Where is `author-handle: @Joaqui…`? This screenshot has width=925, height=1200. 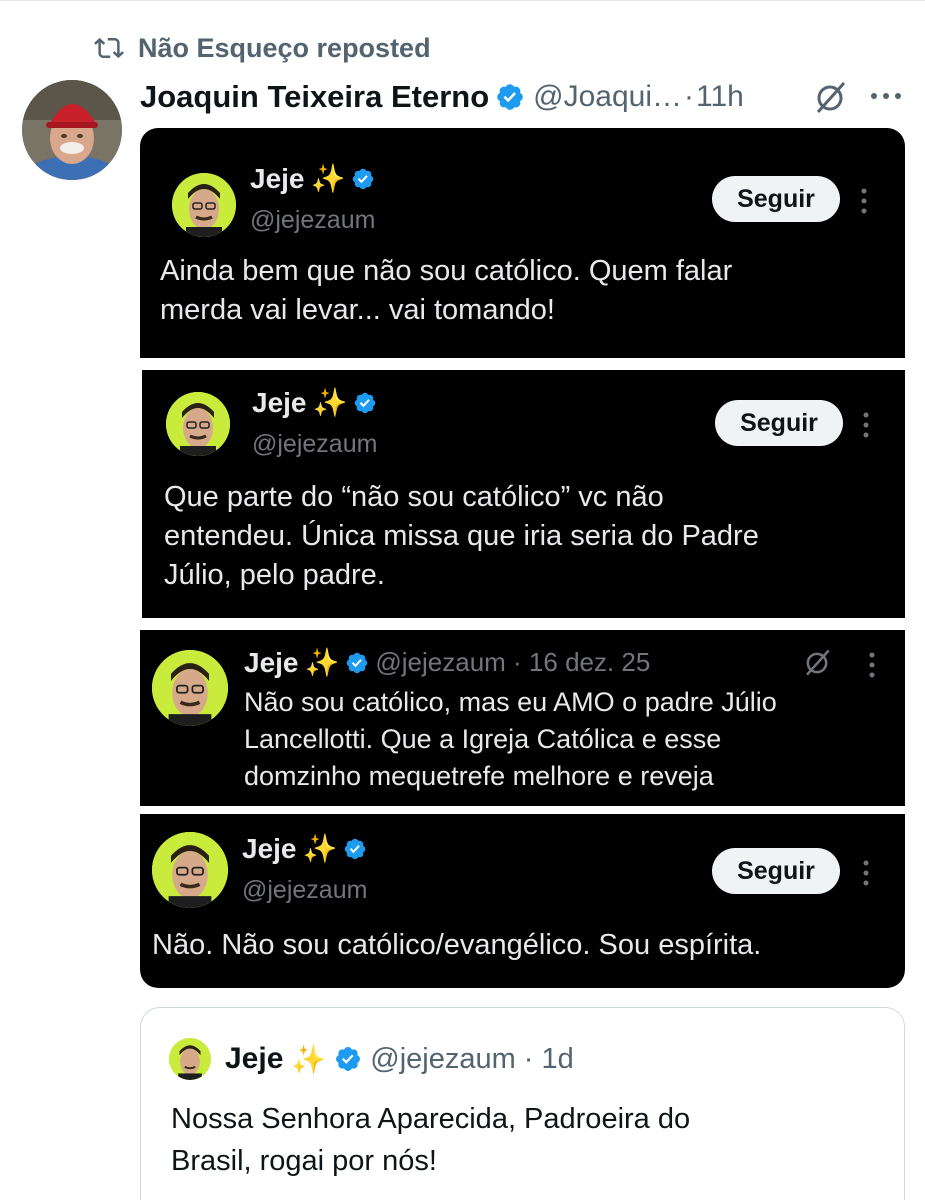 author-handle: @Joaqui… is located at coordinates (607, 97).